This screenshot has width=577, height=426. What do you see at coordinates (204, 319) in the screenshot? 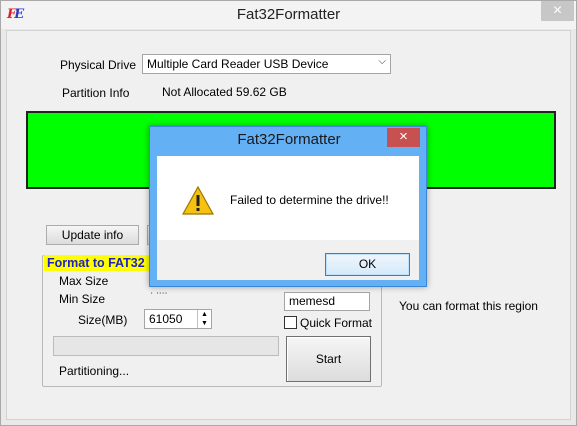
I see `stepper-arrows-icon: ▲ ▼` at bounding box center [204, 319].